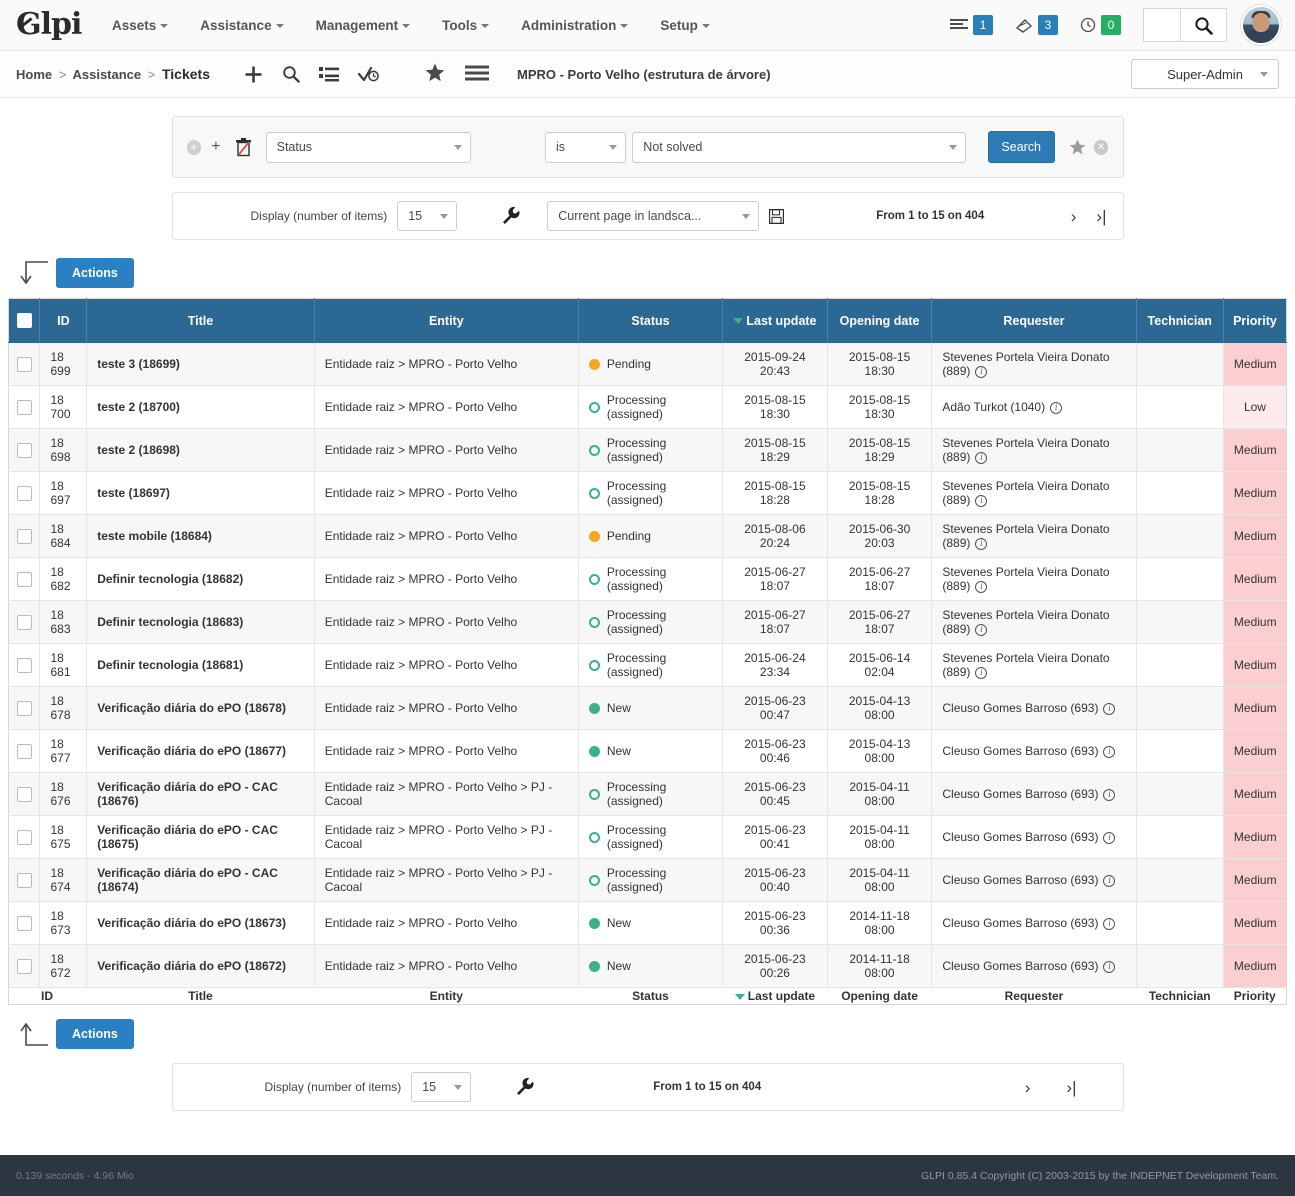  Describe the element at coordinates (1205, 74) in the screenshot. I see `profile-selector: Super-Admin` at that location.